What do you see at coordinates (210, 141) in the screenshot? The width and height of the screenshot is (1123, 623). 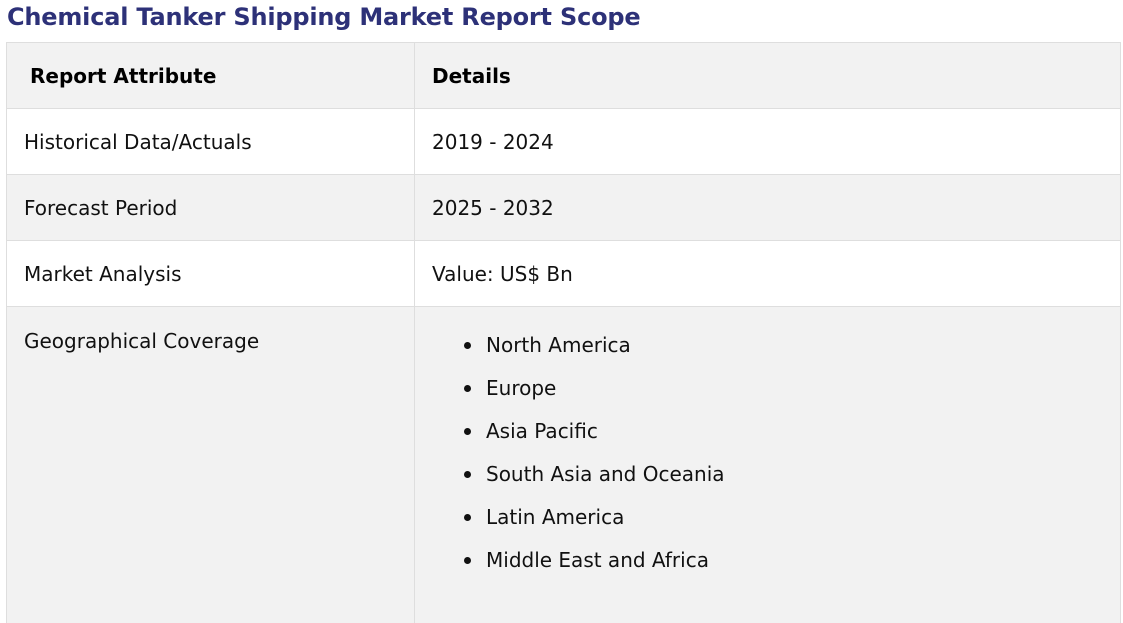 I see `attribute-cell: Historical Data/Actuals` at bounding box center [210, 141].